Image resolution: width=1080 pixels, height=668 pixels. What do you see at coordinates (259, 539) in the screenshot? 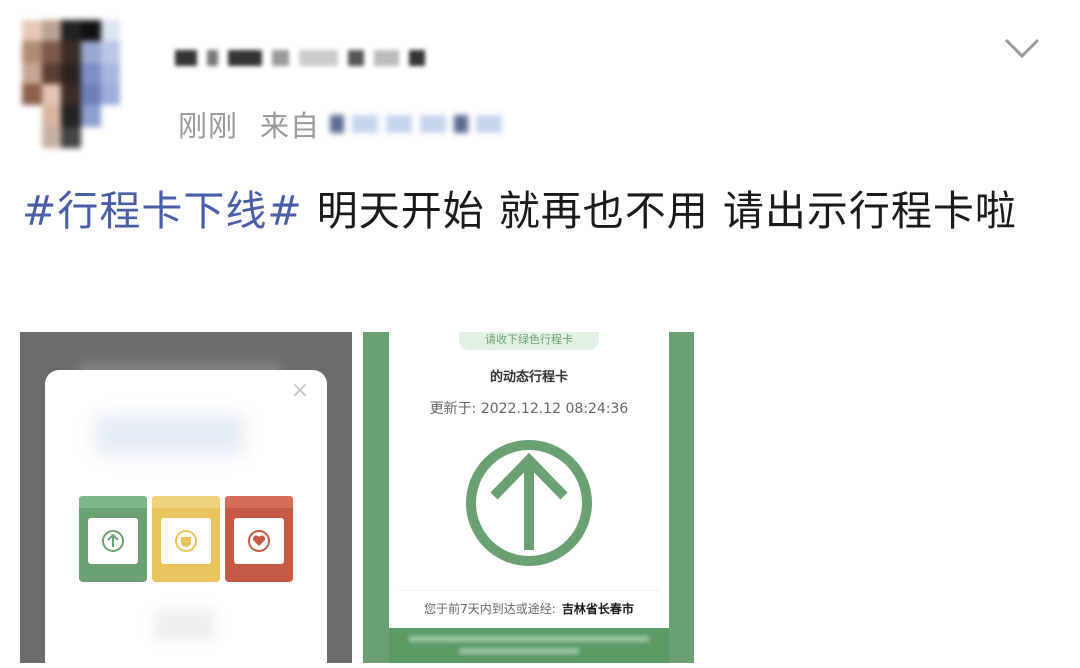
I see `red-jar-icon` at bounding box center [259, 539].